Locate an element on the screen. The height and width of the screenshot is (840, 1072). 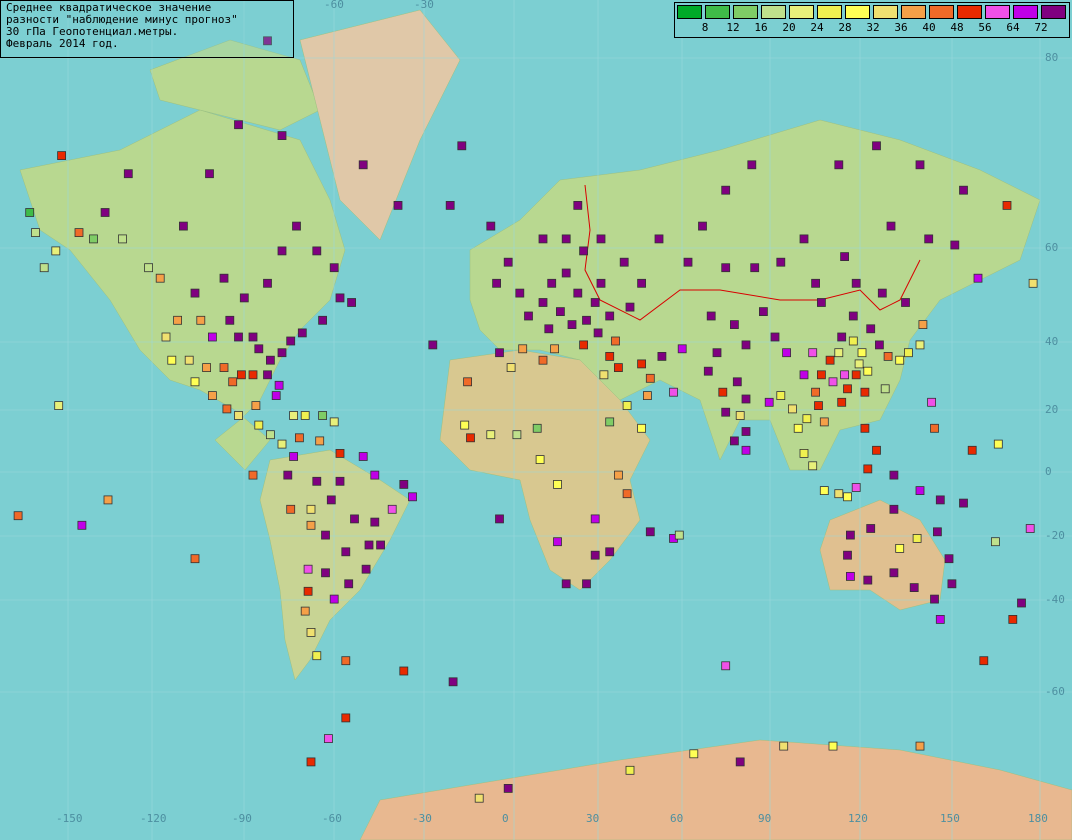
legend-label: 36 is located at coordinates (901, 27).